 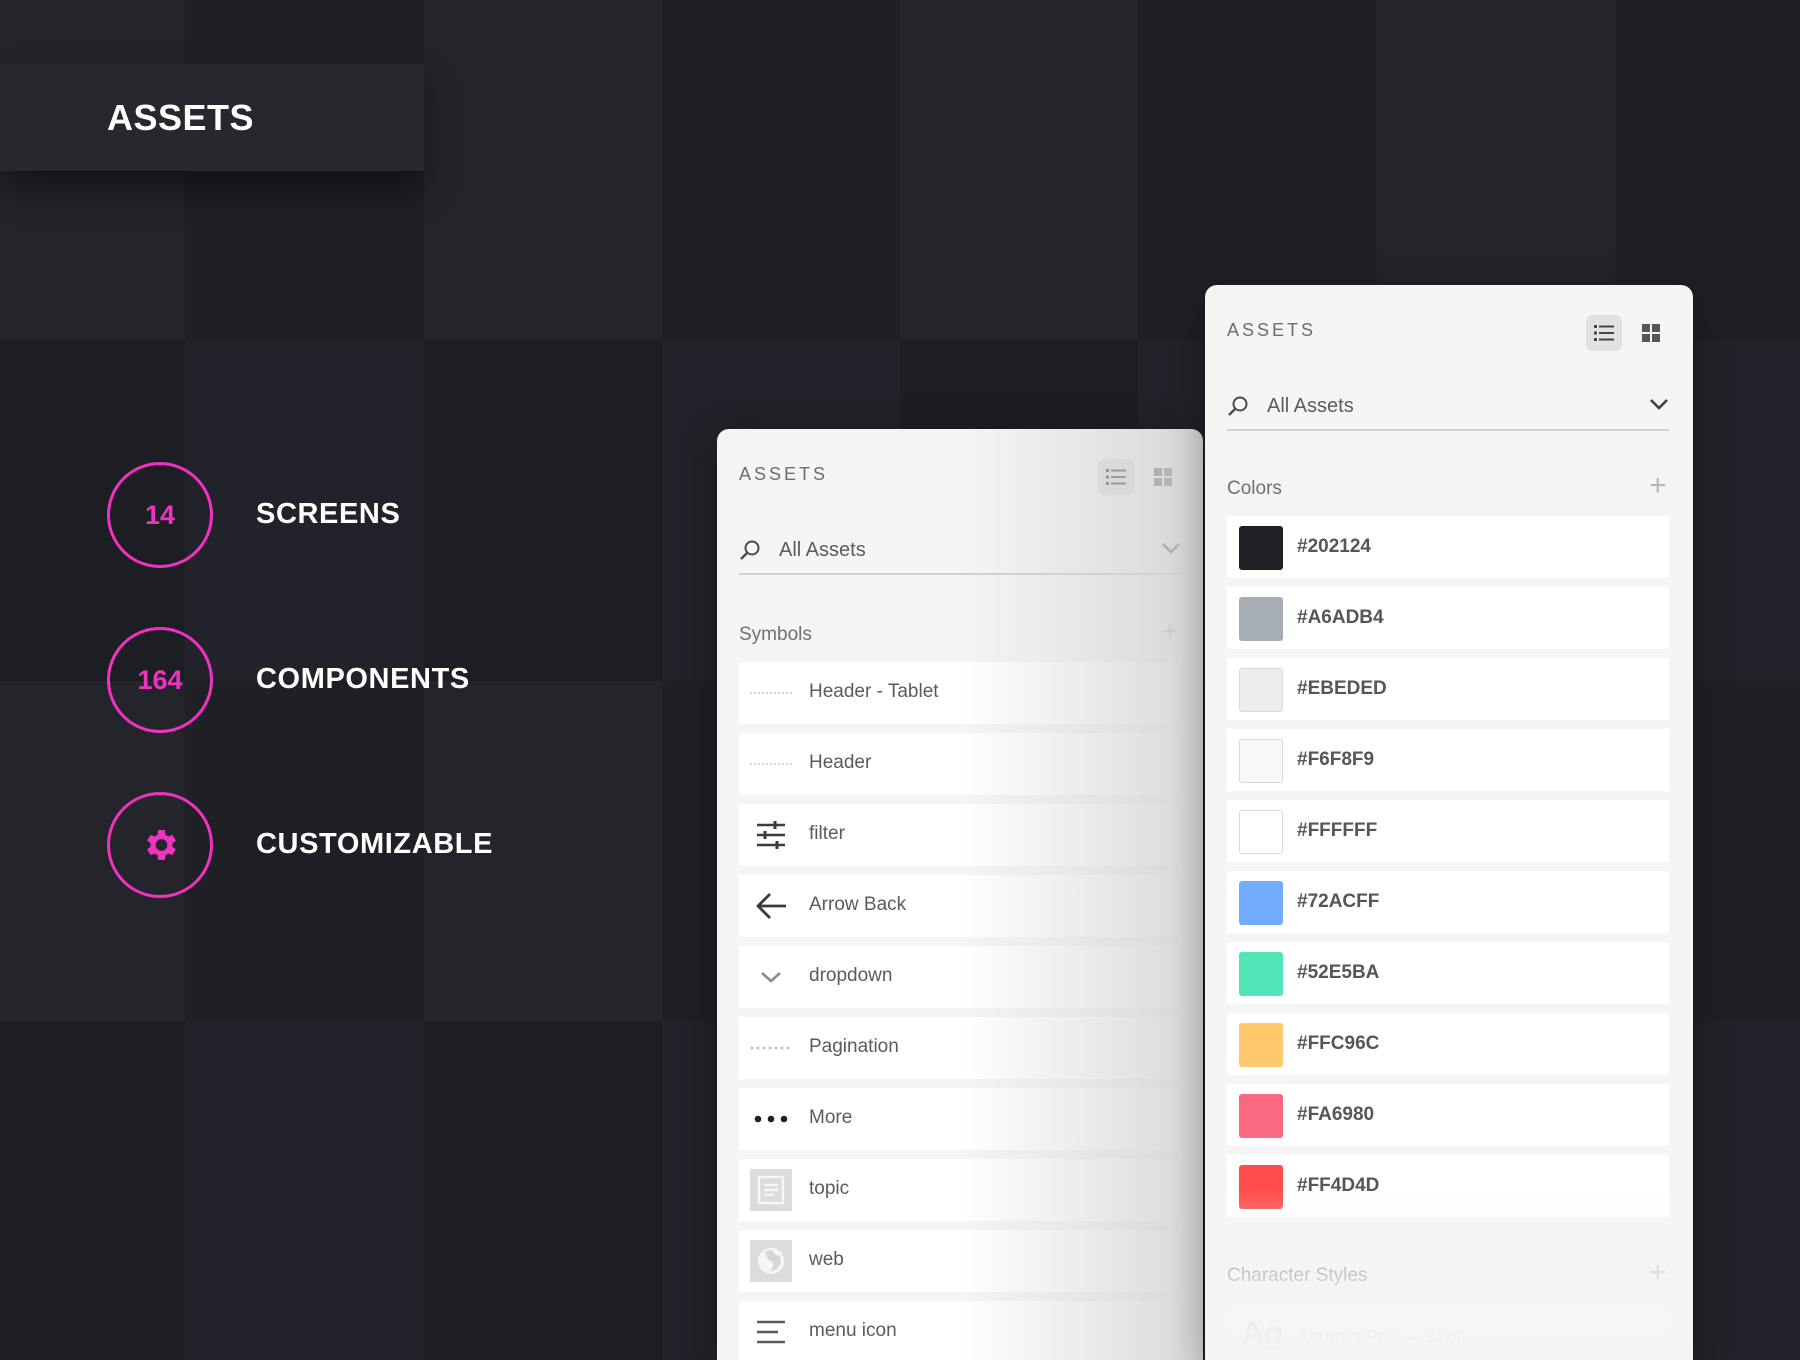 I want to click on color-hex-label: #A6ADB4, so click(x=1340, y=617).